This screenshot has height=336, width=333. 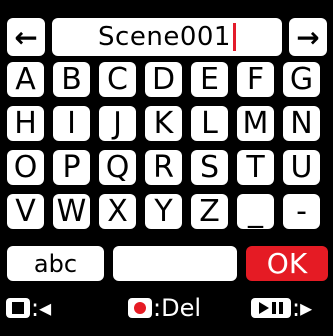 What do you see at coordinates (71, 167) in the screenshot?
I see `key-p: P` at bounding box center [71, 167].